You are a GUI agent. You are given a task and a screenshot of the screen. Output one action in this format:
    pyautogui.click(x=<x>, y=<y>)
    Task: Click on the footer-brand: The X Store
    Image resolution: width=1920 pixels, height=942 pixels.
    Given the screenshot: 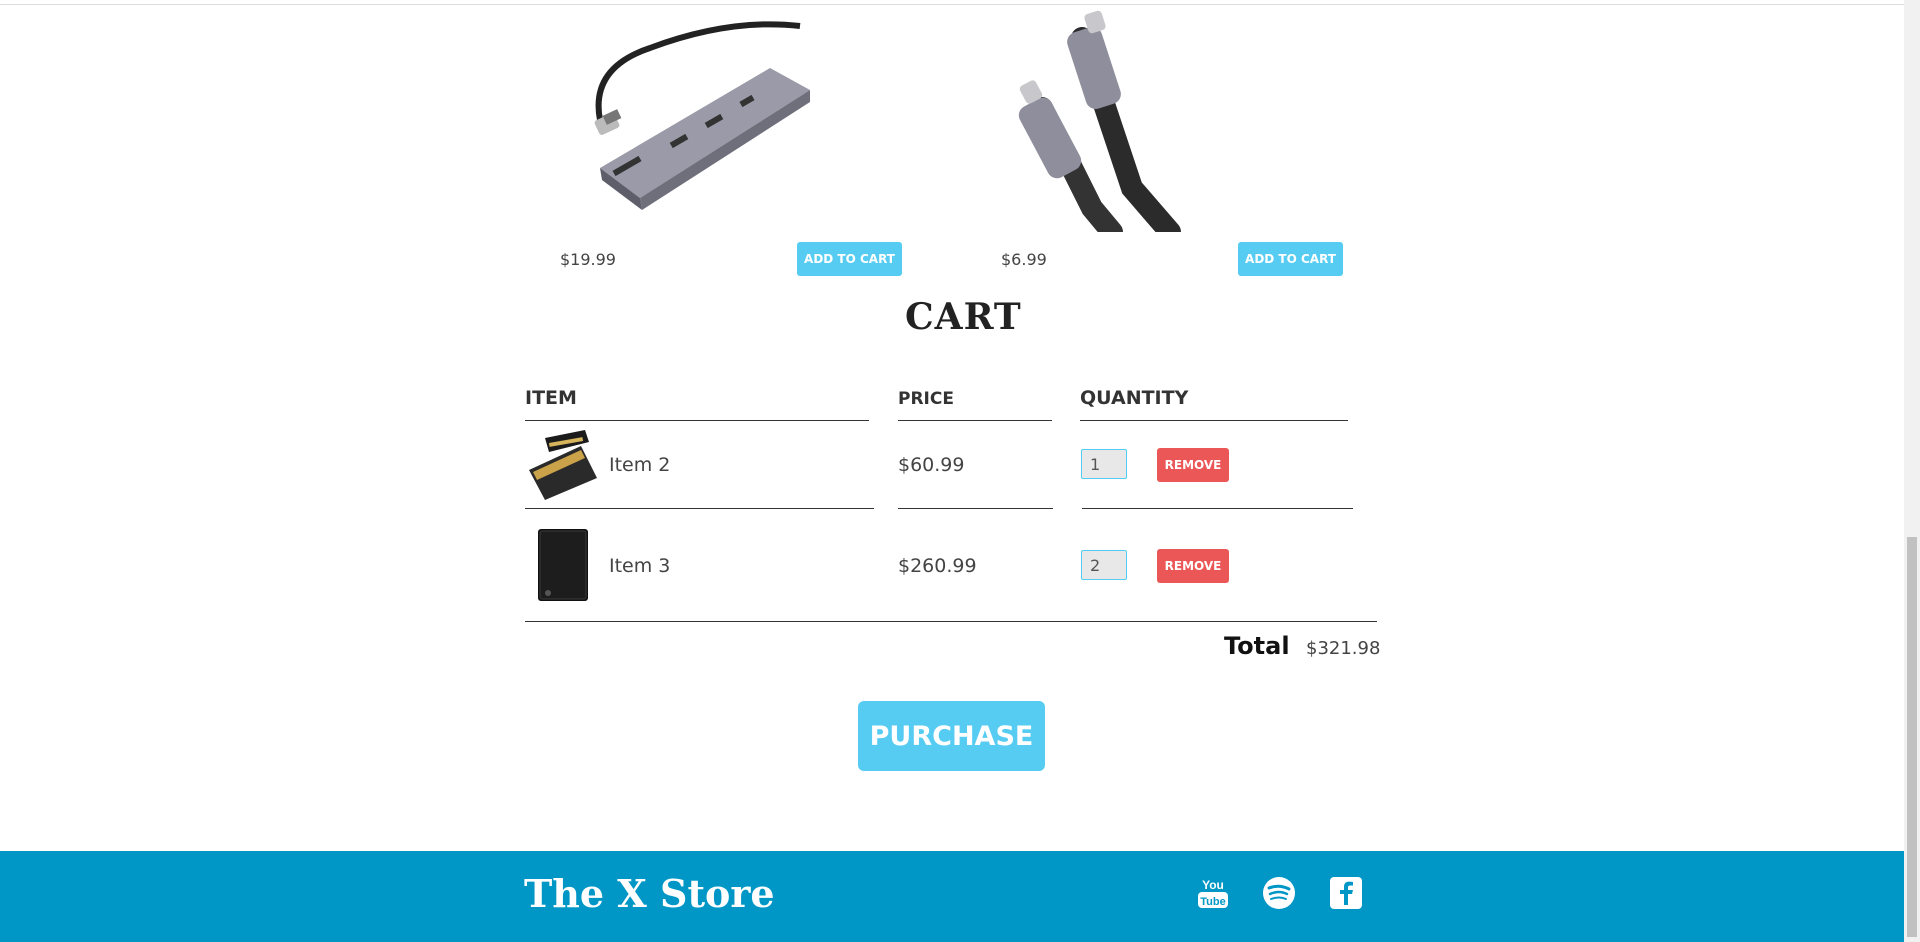 What is the action you would take?
    pyautogui.click(x=649, y=893)
    